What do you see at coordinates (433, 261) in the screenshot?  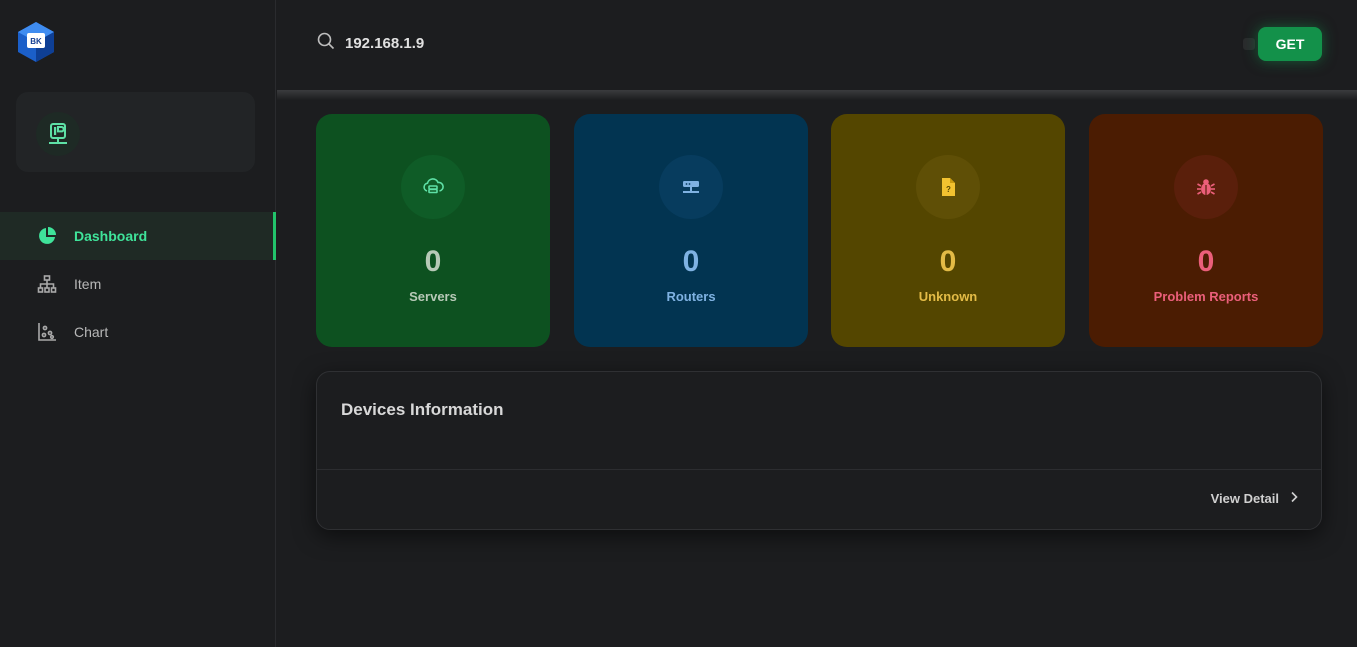 I see `servers-count: 0` at bounding box center [433, 261].